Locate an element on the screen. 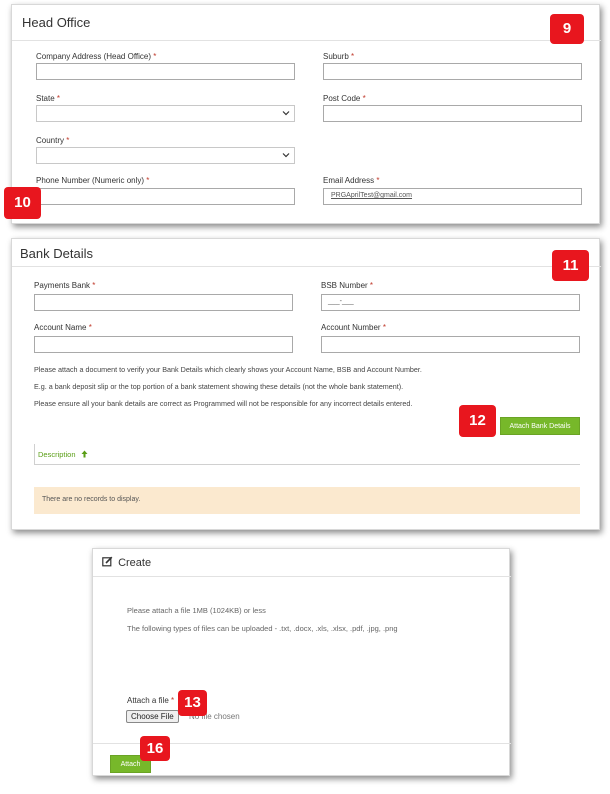 The width and height of the screenshot is (610, 794). email-value: PRGAprilTest@gmail.com is located at coordinates (372, 195).